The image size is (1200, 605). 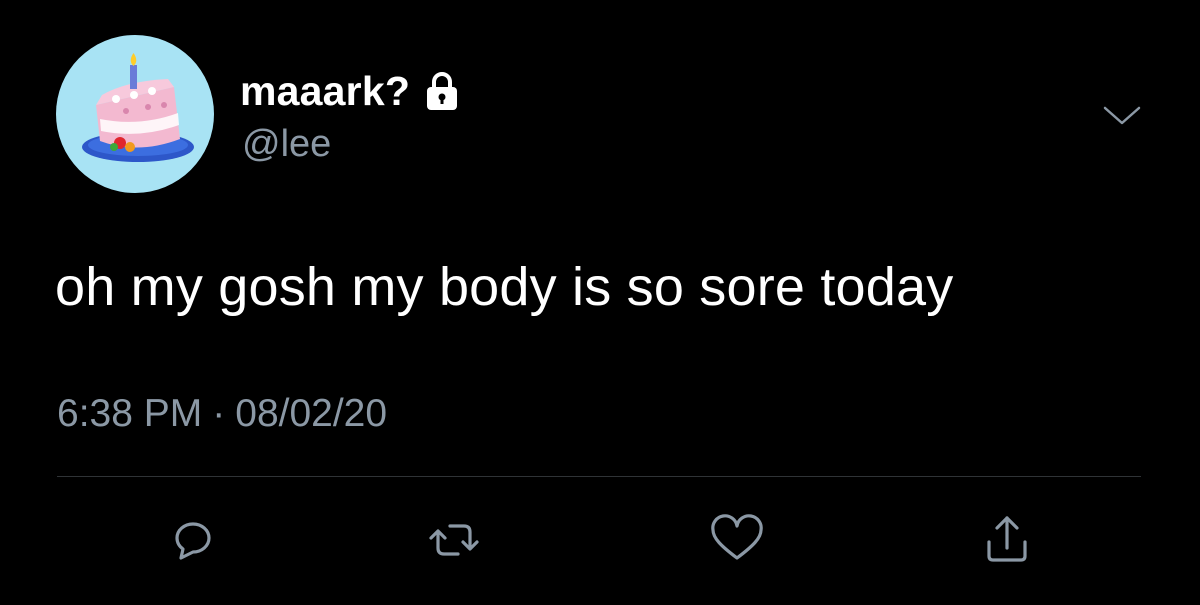 What do you see at coordinates (130, 413) in the screenshot?
I see `tweet-time: 6:38 PM` at bounding box center [130, 413].